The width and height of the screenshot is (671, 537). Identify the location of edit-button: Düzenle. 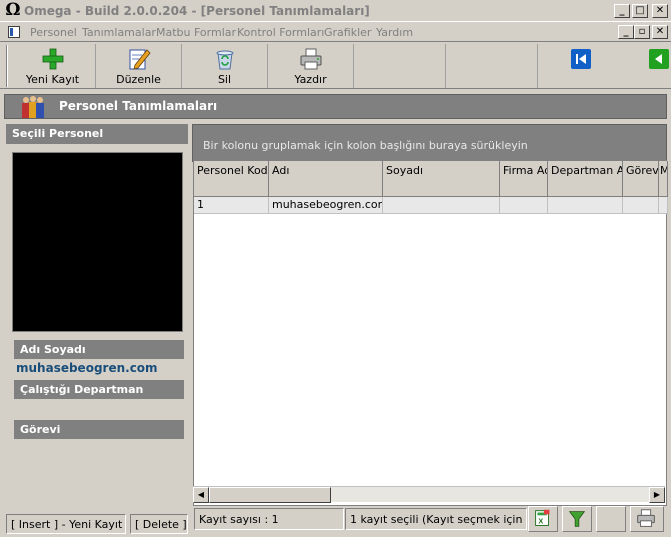
(139, 66).